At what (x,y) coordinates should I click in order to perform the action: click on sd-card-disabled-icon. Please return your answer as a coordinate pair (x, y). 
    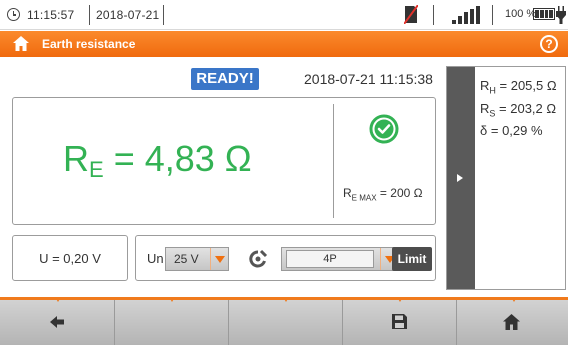
    Looking at the image, I should click on (411, 14).